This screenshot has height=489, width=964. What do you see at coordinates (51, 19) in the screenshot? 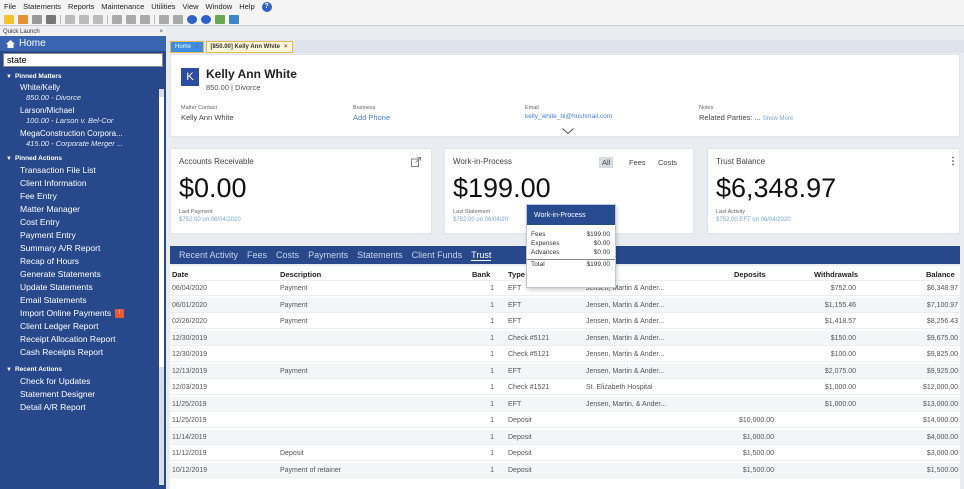
I see `print-icon` at bounding box center [51, 19].